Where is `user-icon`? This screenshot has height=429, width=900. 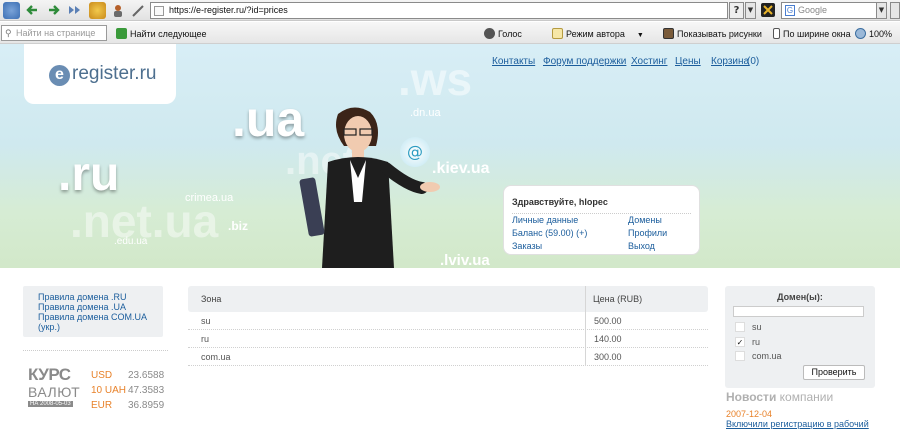 user-icon is located at coordinates (118, 10).